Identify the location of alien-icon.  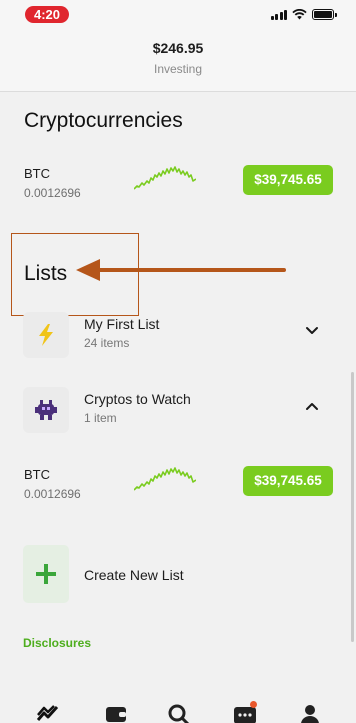
(46, 410).